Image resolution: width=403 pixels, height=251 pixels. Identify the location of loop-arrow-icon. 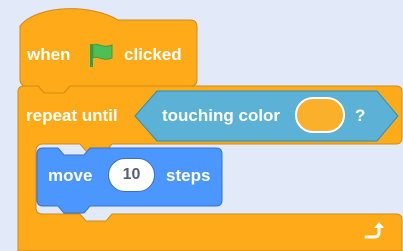
(374, 230).